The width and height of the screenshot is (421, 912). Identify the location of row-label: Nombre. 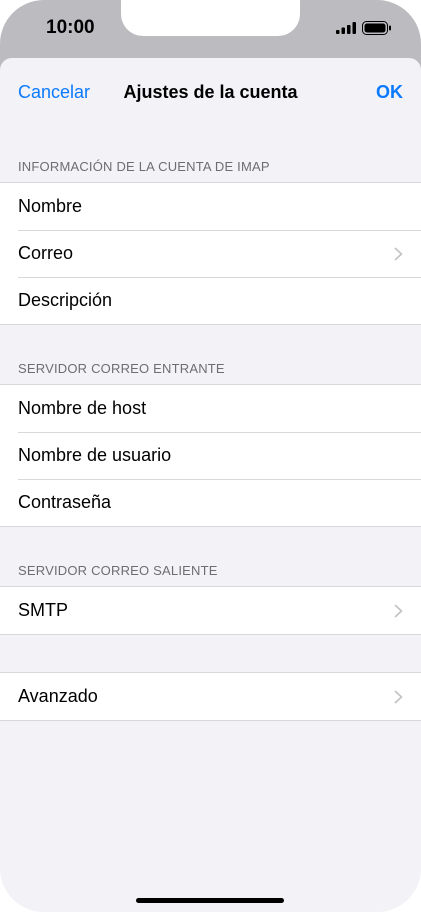
(50, 206).